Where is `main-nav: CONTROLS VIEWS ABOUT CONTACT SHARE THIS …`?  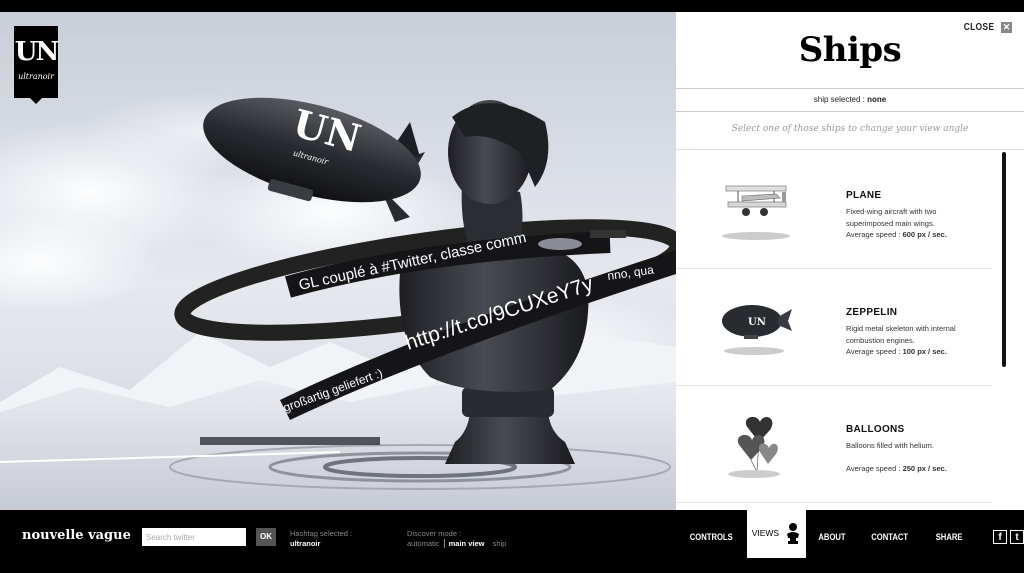
main-nav: CONTROLS VIEWS ABOUT CONTACT SHARE THIS … is located at coordinates (850, 540).